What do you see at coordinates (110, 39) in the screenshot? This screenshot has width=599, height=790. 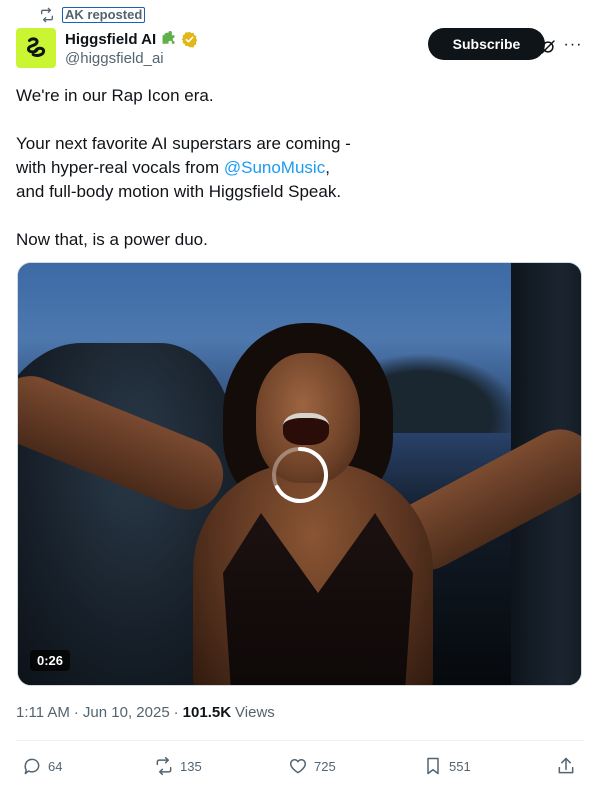 I see `display-name: Higgsfield AI` at bounding box center [110, 39].